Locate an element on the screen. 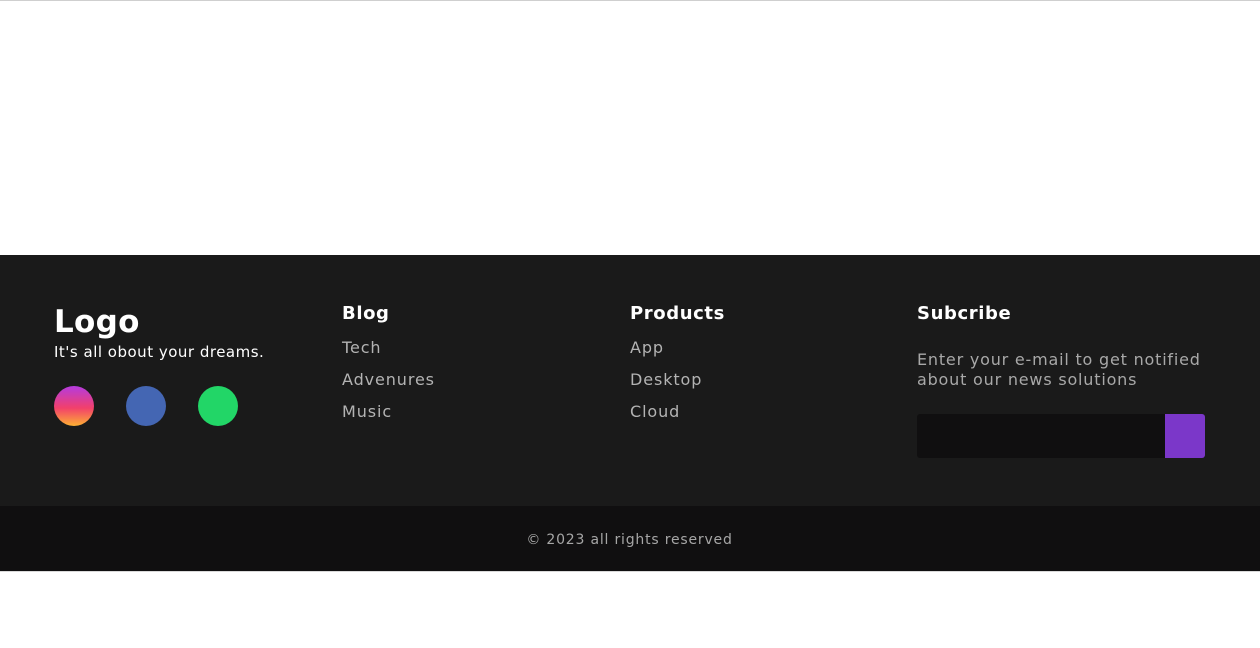  copyright-text: © 2023 all rights reserved is located at coordinates (629, 539).